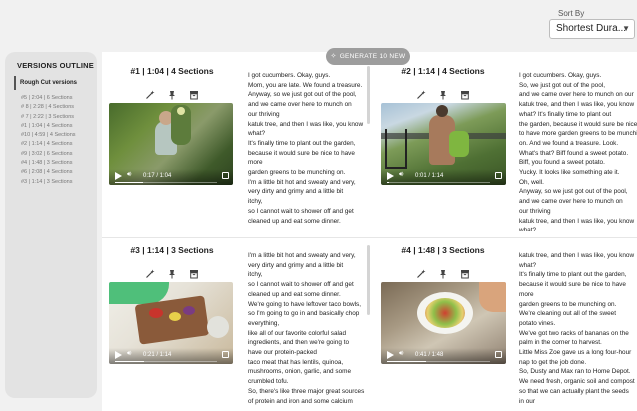 The height and width of the screenshot is (411, 637). I want to click on transcript-line: so I cannot wait to shower off and get, so click(301, 285).